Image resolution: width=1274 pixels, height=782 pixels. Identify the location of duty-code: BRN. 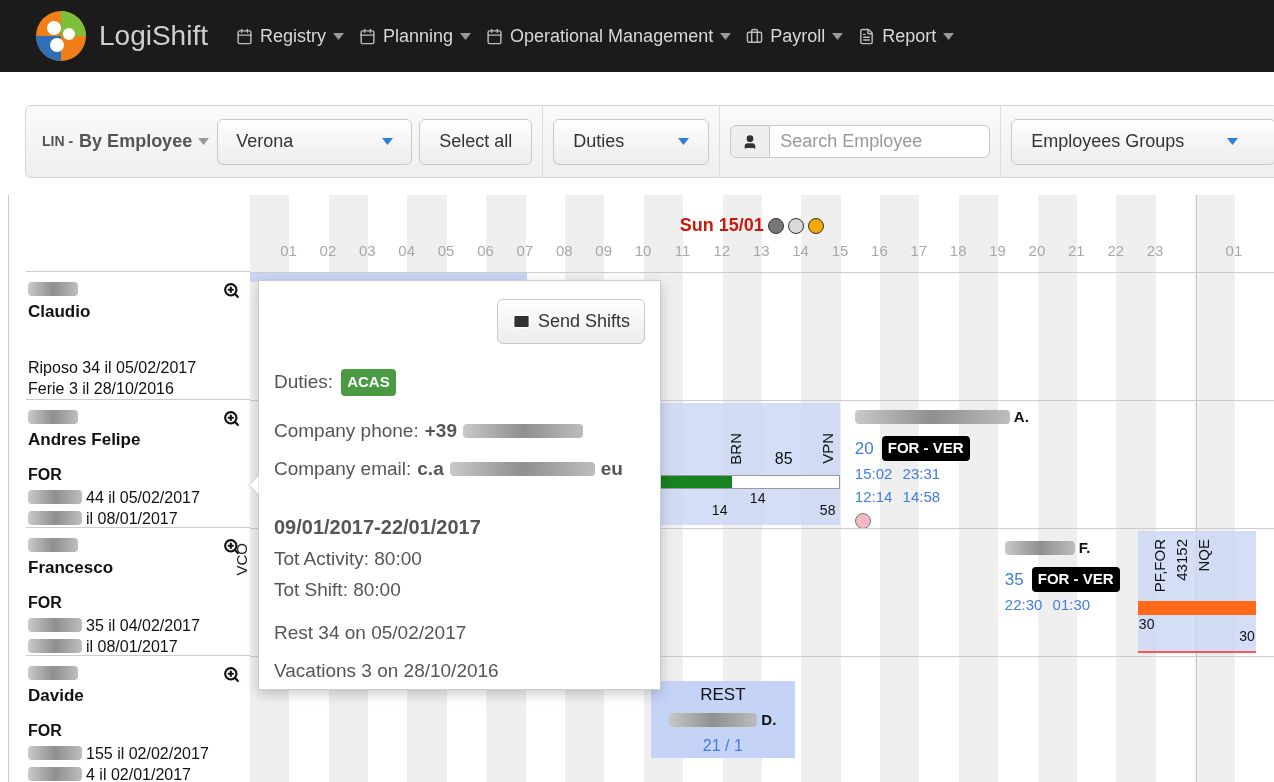
(735, 449).